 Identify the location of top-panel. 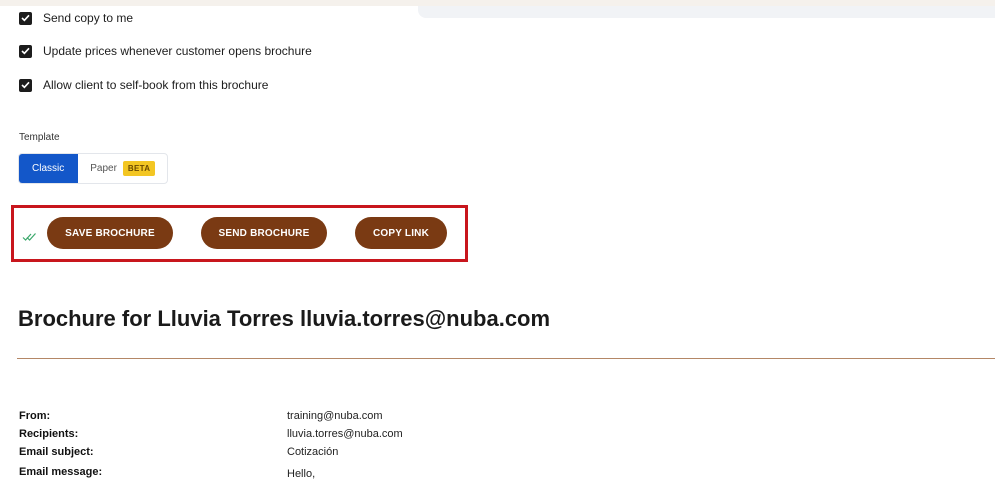
(706, 12).